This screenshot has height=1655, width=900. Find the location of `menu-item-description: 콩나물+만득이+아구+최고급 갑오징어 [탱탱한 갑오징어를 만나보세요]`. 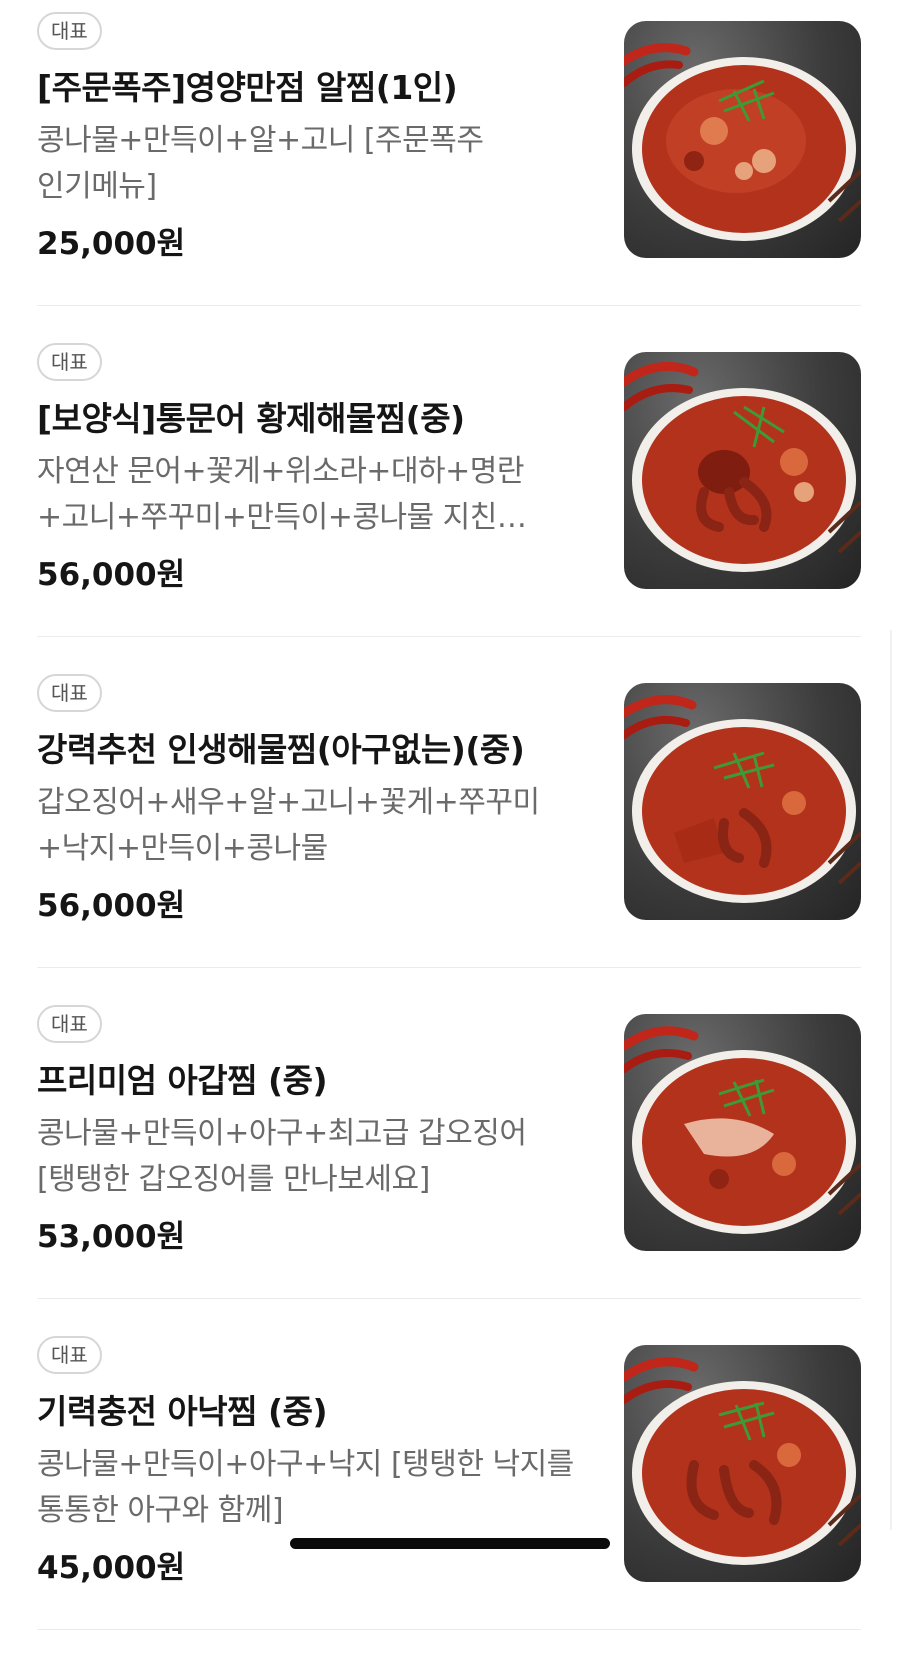

menu-item-description: 콩나물+만득이+아구+최고급 갑오징어 [탱탱한 갑오징어를 만나보세요] is located at coordinates (282, 1156).